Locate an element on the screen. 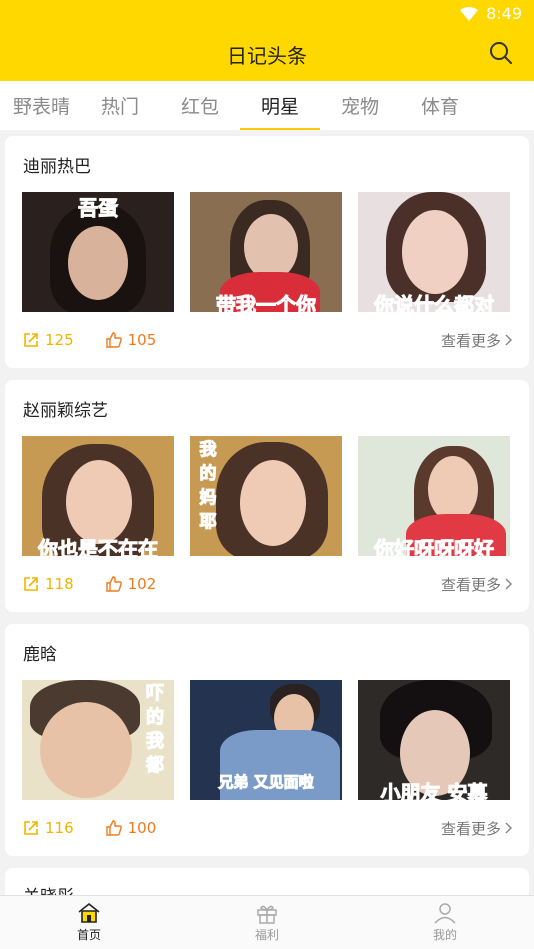  search-button is located at coordinates (501, 53).